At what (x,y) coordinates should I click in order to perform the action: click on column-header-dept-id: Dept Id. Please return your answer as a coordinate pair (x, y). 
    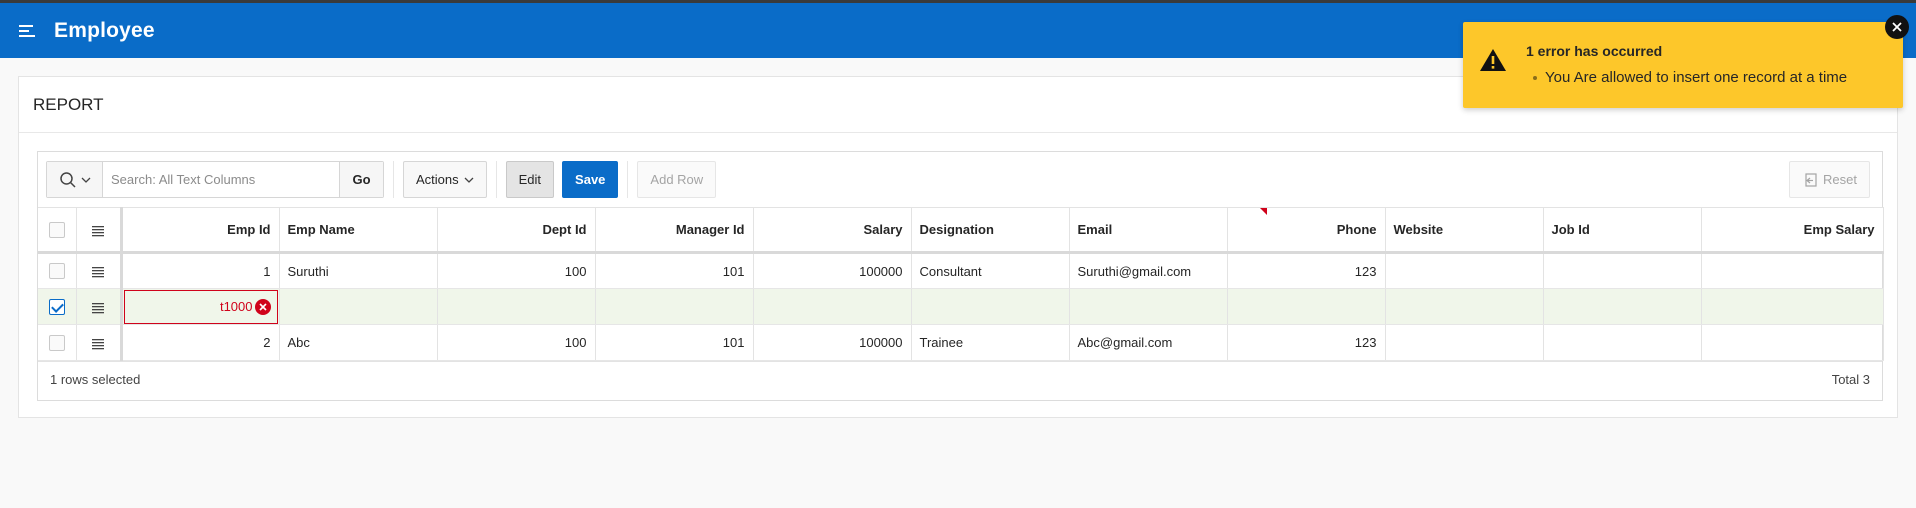
    Looking at the image, I should click on (516, 230).